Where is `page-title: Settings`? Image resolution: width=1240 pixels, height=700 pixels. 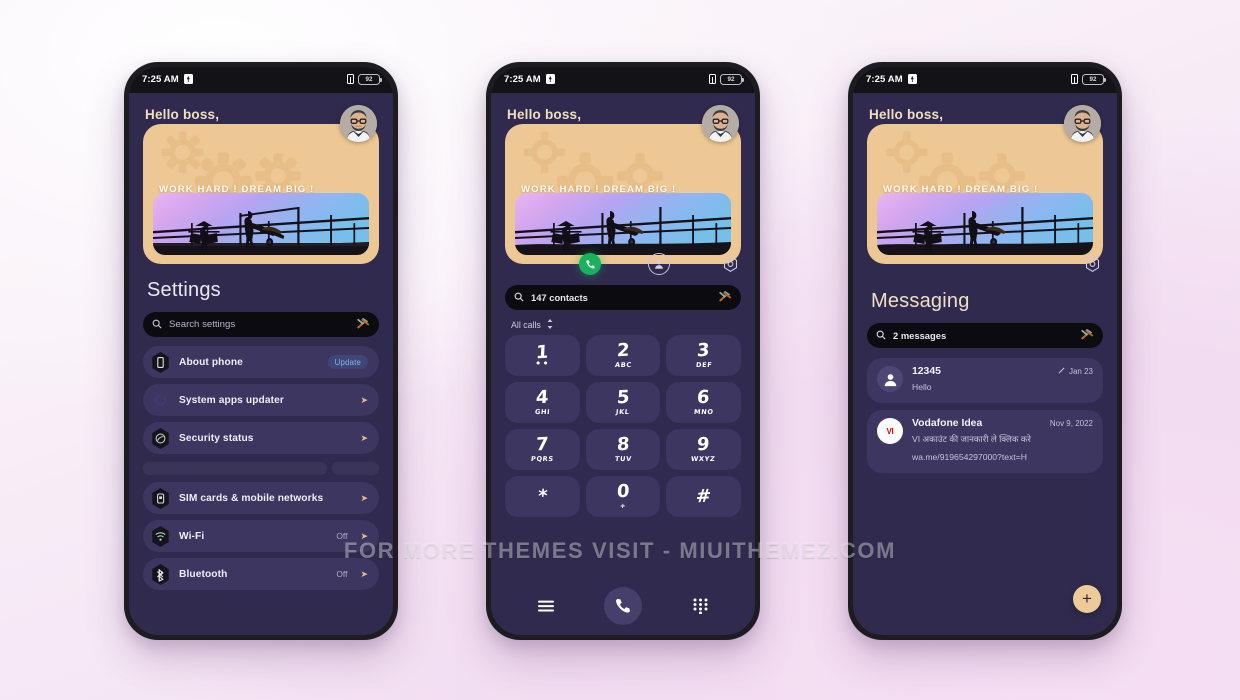 page-title: Settings is located at coordinates (184, 290).